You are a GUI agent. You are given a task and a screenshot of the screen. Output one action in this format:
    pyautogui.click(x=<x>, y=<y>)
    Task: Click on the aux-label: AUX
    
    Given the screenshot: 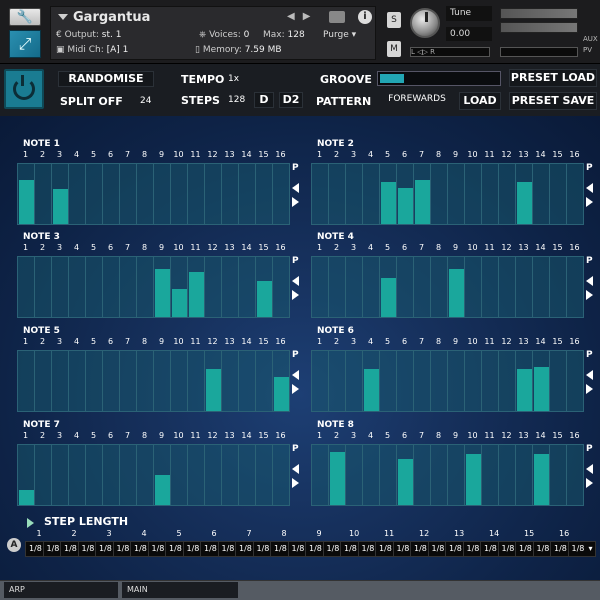 What is the action you would take?
    pyautogui.click(x=590, y=39)
    